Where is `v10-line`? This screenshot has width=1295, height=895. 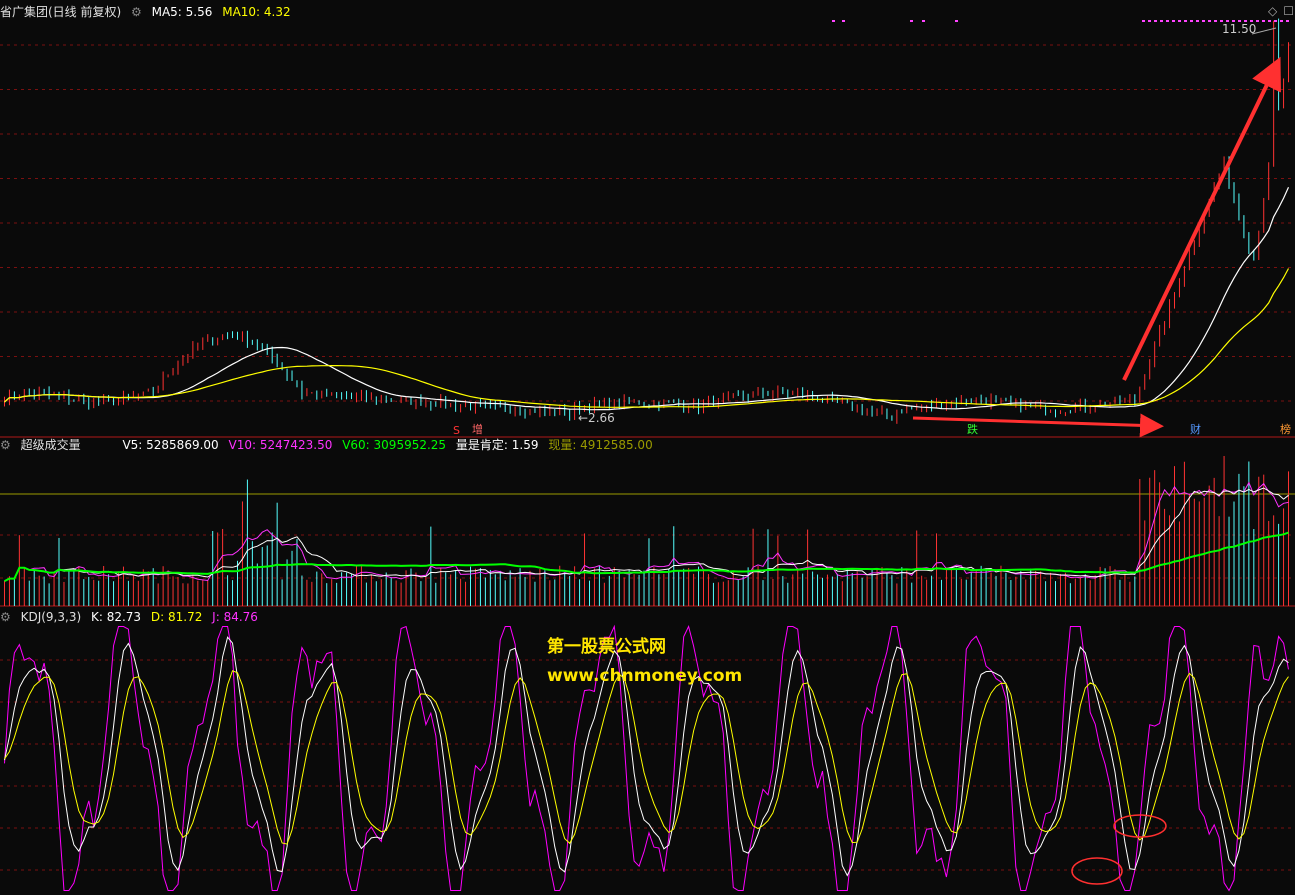 v10-line is located at coordinates (646, 531).